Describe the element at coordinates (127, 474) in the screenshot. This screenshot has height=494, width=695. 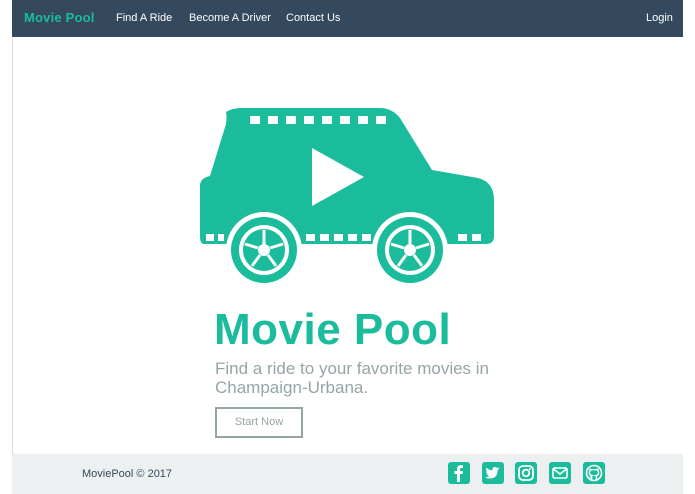
I see `footer-copyright: MoviePool © 2017` at that location.